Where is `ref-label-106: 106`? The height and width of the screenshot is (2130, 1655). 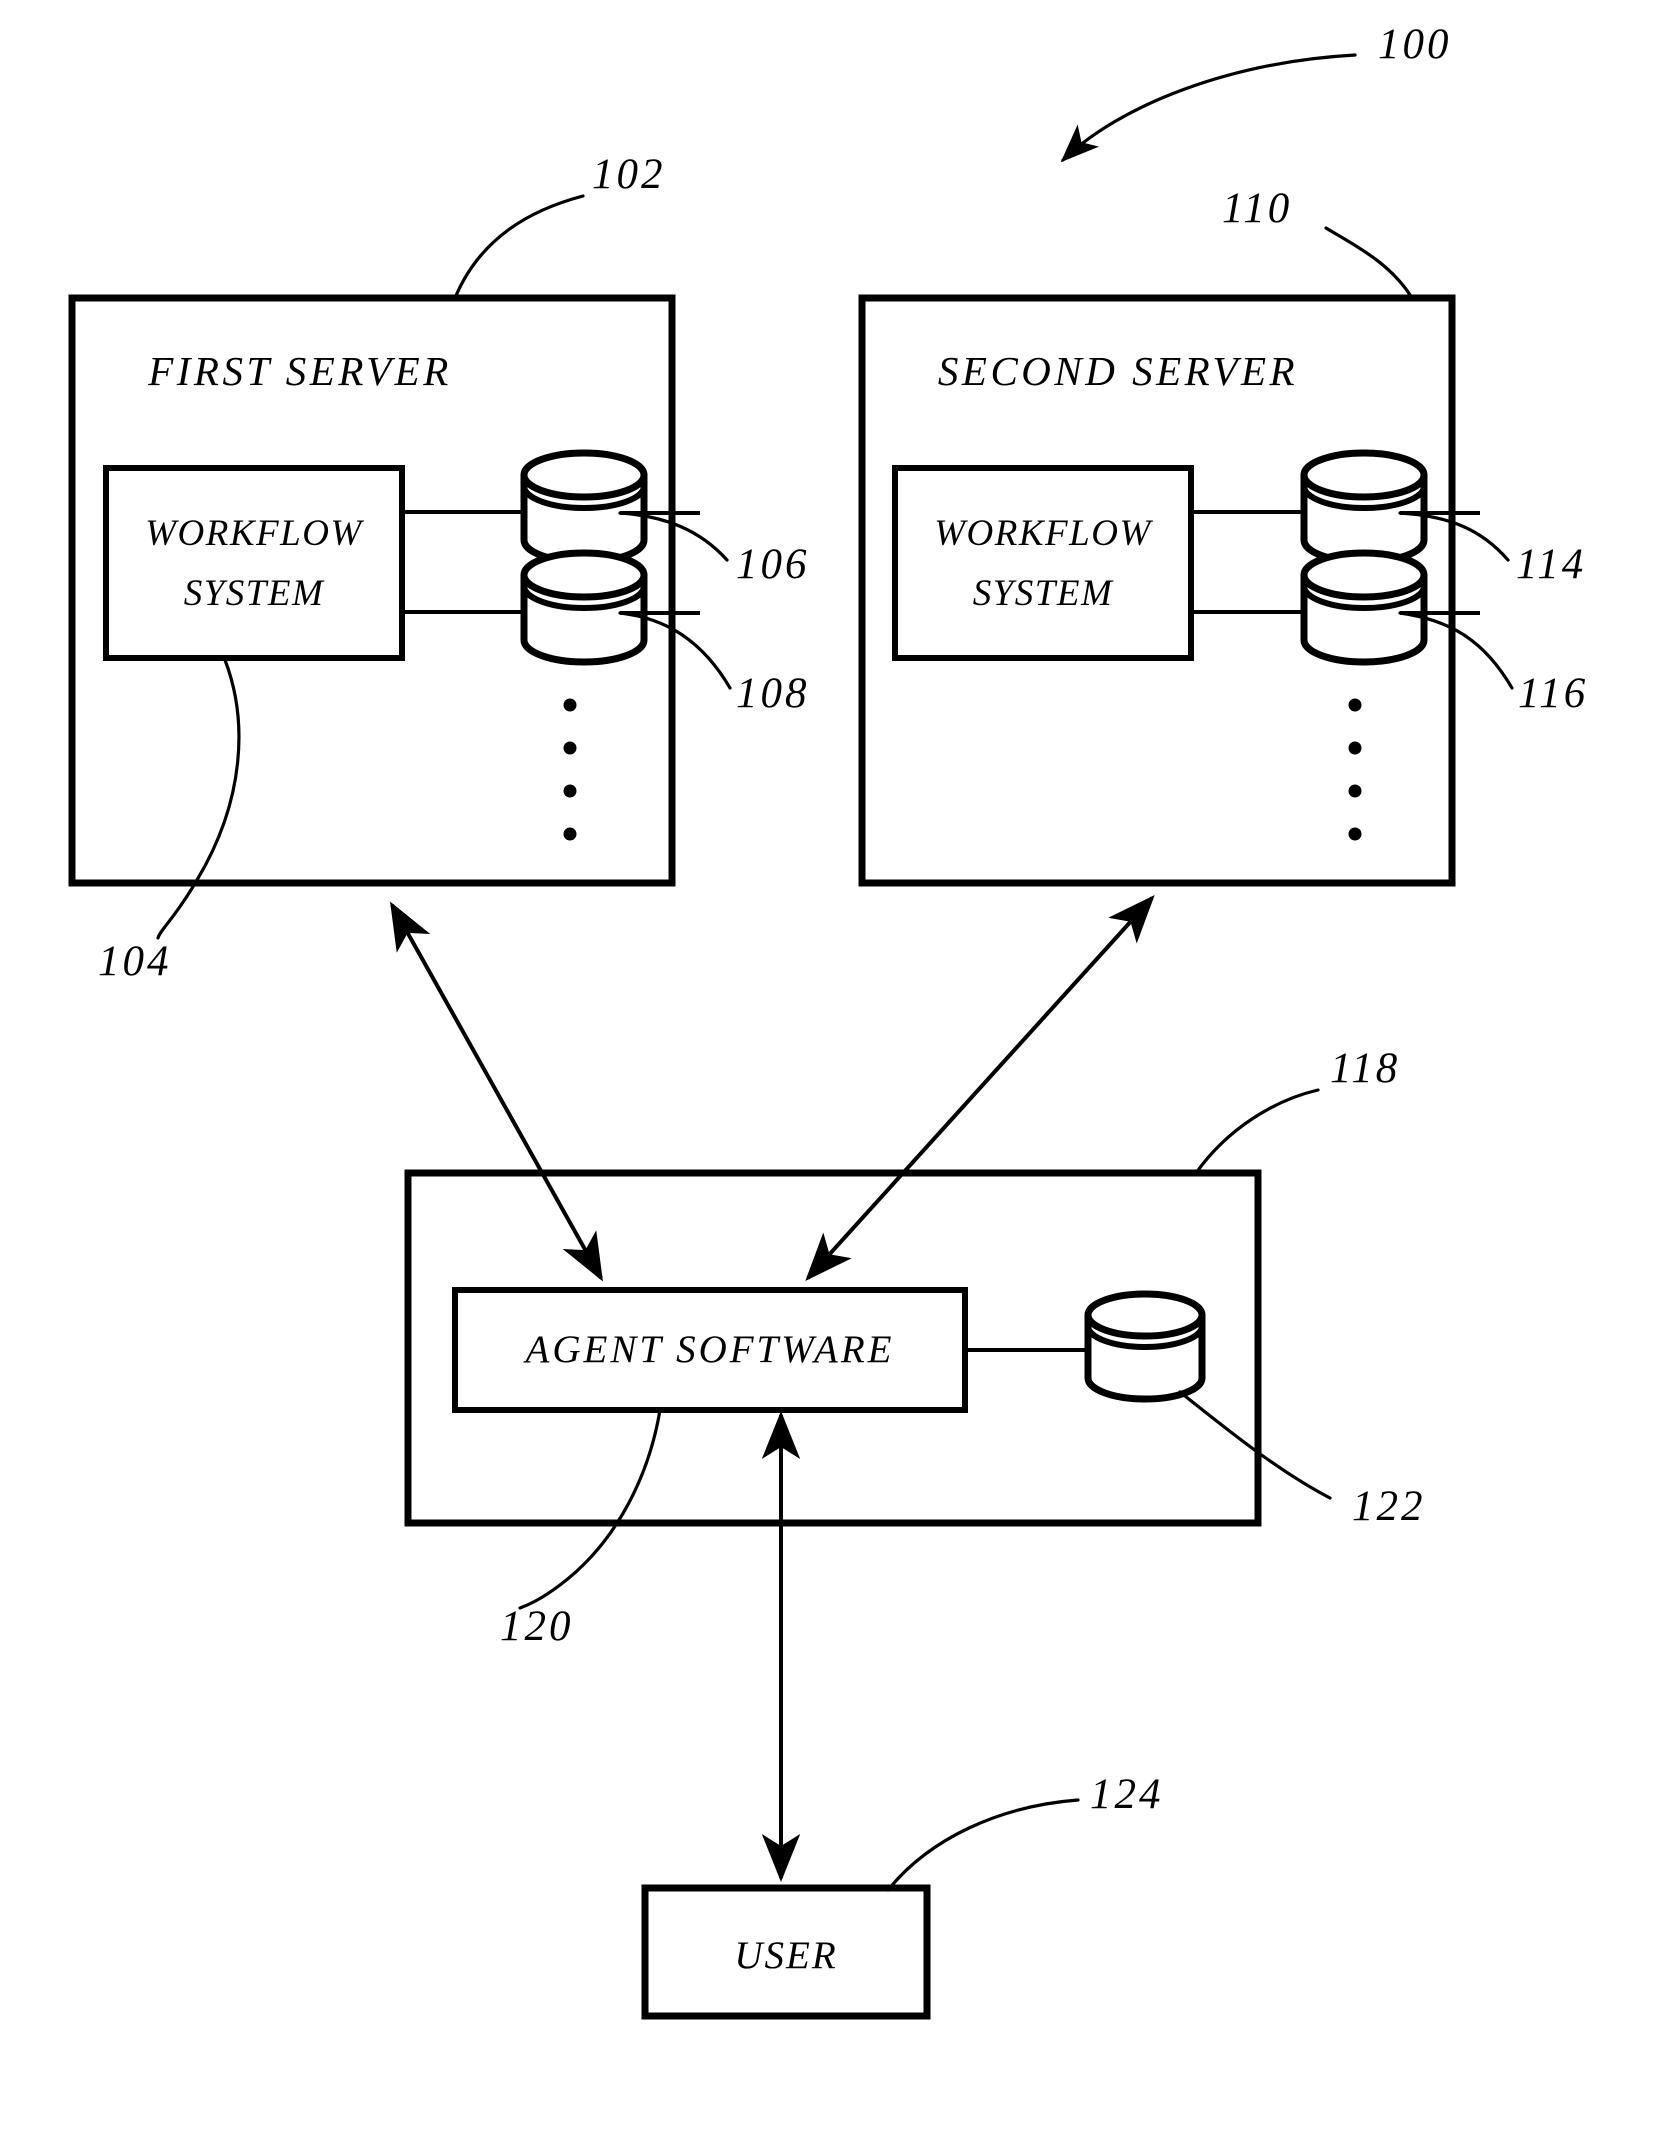
ref-label-106: 106 is located at coordinates (773, 564).